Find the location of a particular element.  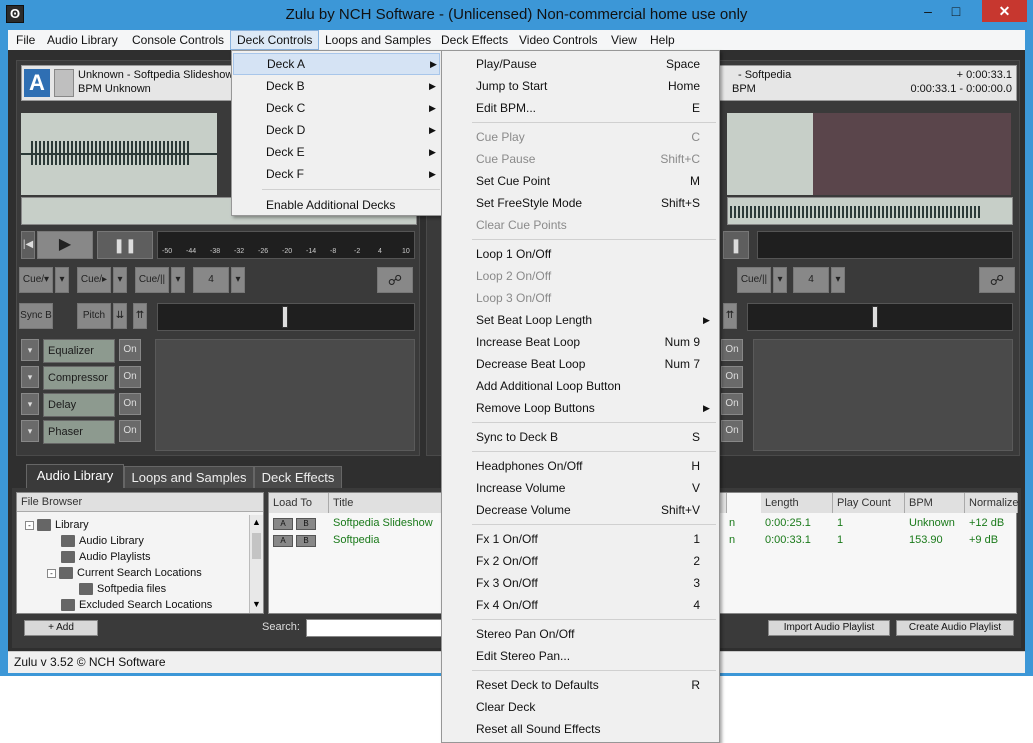

deck-a-item-fx-4-on-off: Fx 4 On/Off 4 is located at coordinates (580, 605).